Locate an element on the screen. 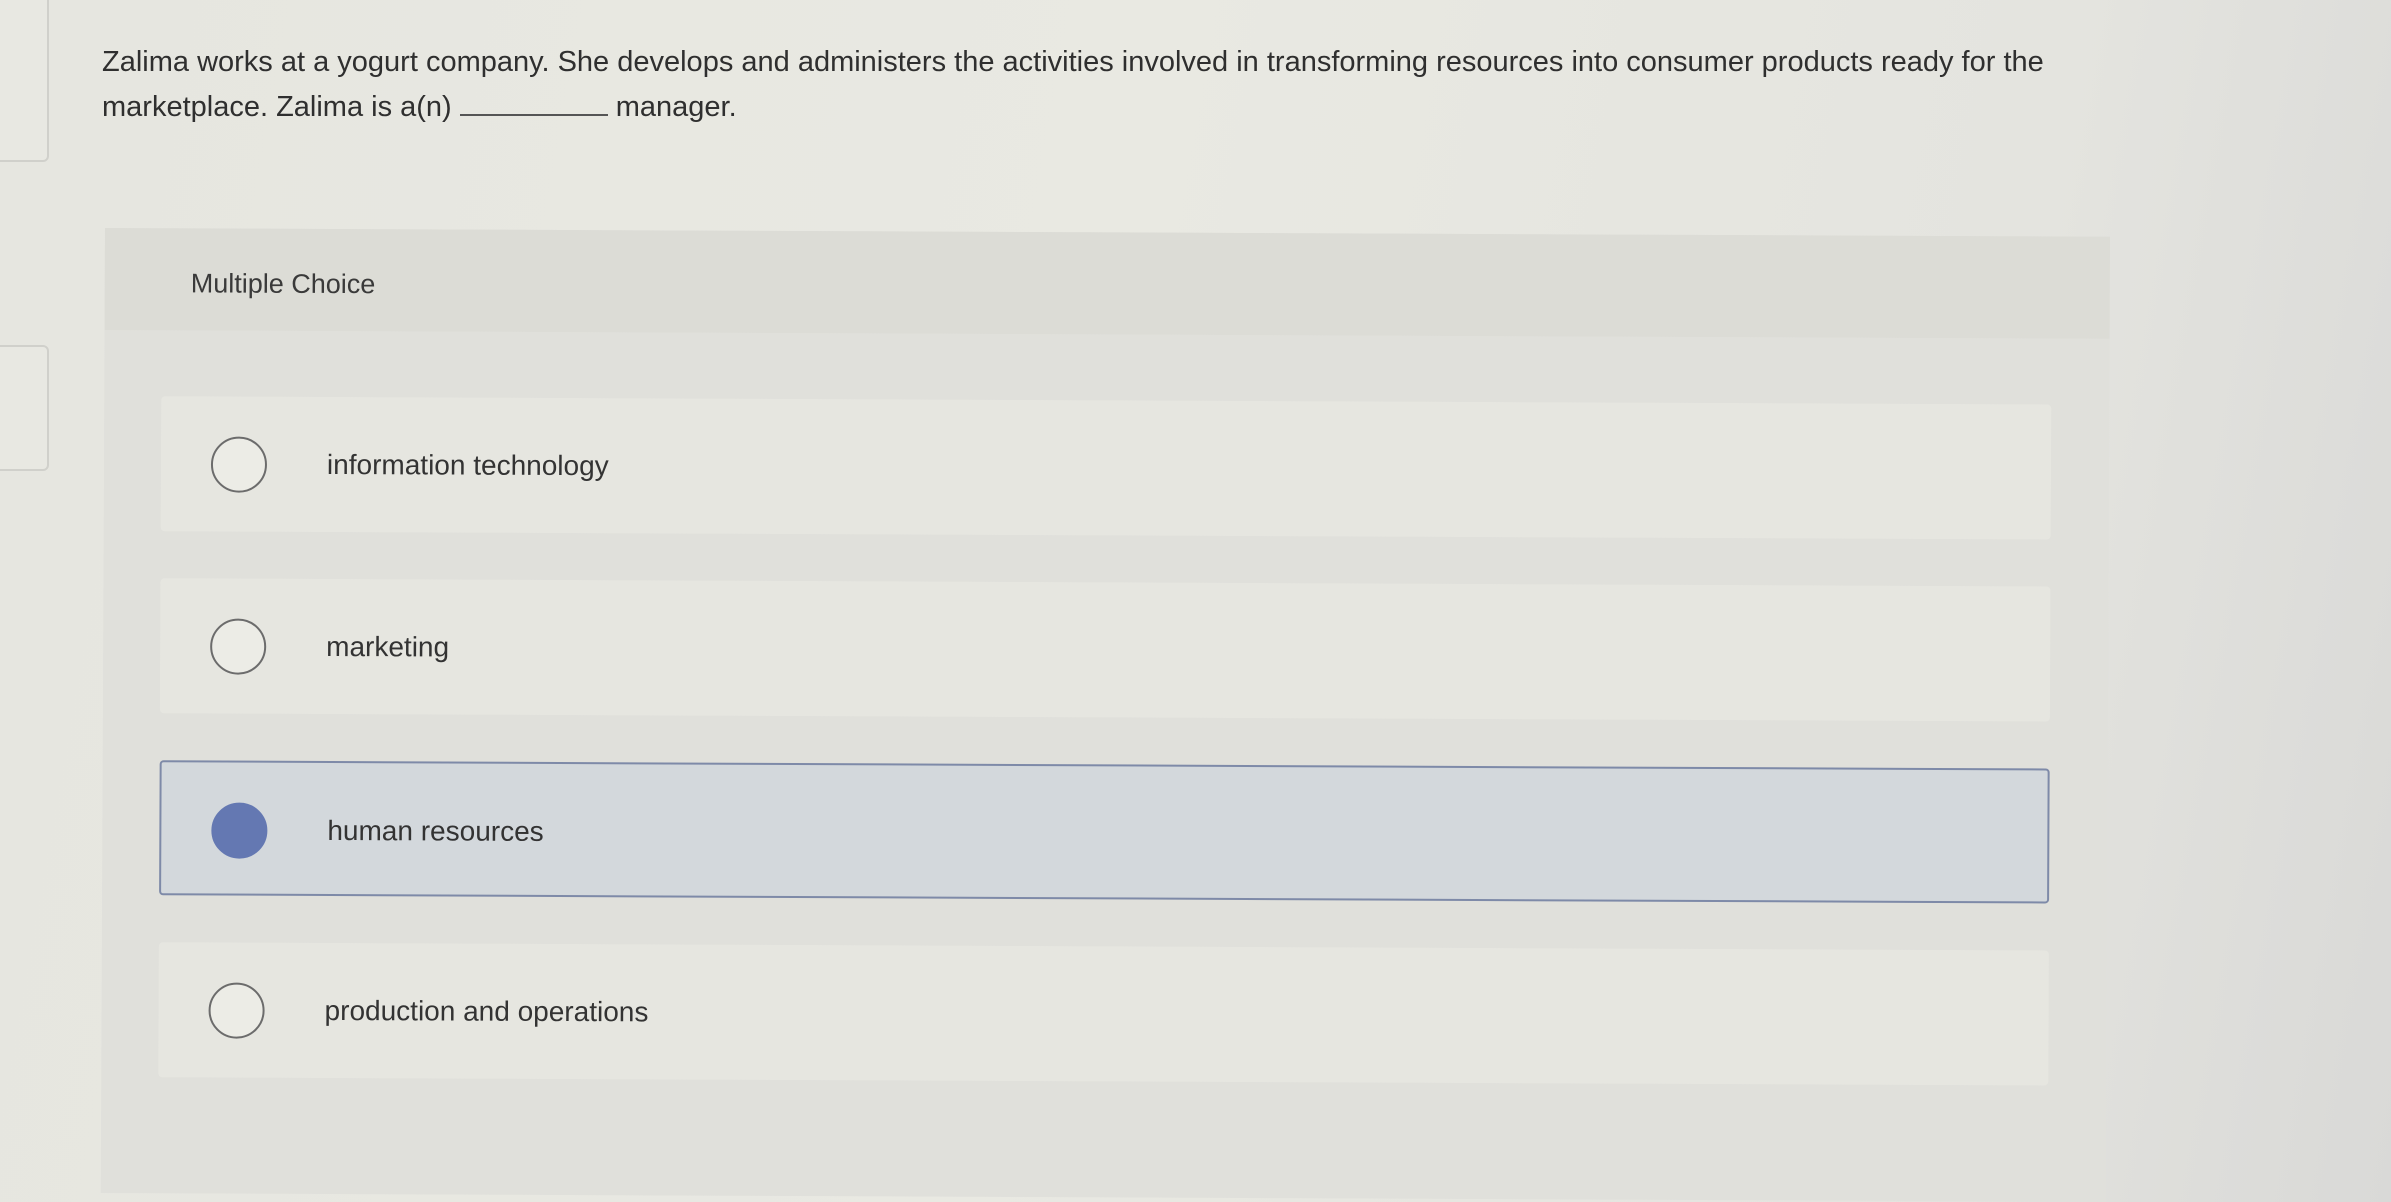 This screenshot has height=1202, width=2391. choice-option-human-resources: human resources is located at coordinates (1104, 832).